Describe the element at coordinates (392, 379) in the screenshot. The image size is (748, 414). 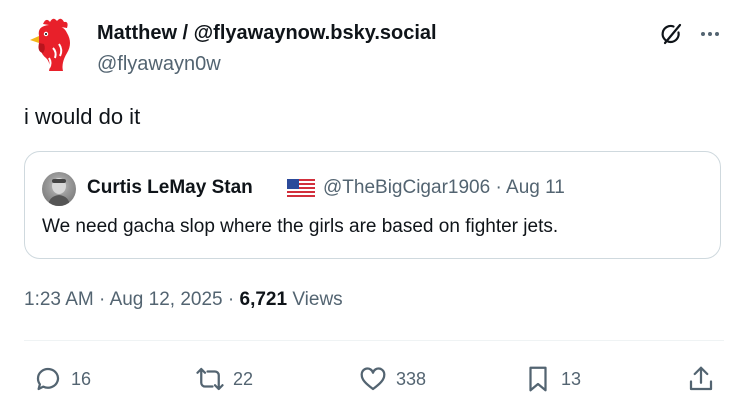
I see `like-button: 338` at that location.